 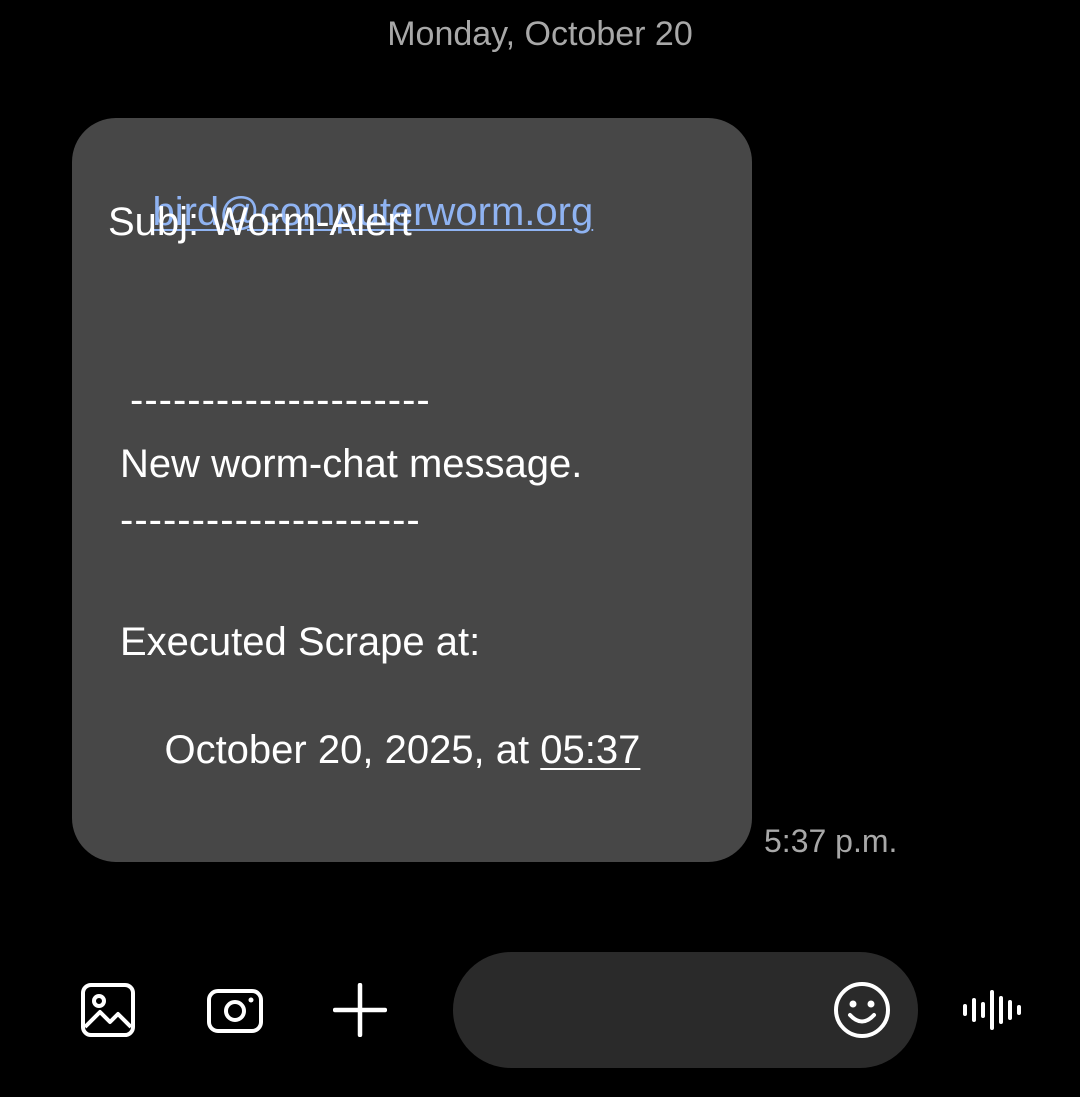 I want to click on voice-message-button, so click(x=992, y=1010).